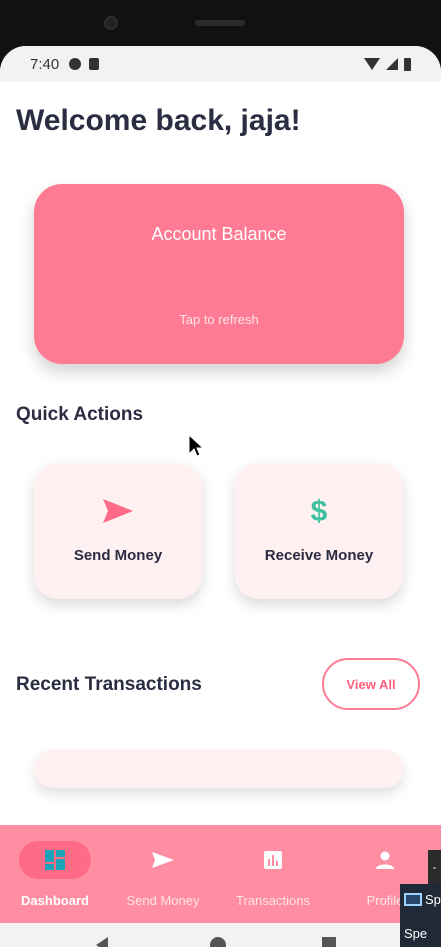 This screenshot has width=441, height=947. What do you see at coordinates (75, 64) in the screenshot?
I see `notification-icon` at bounding box center [75, 64].